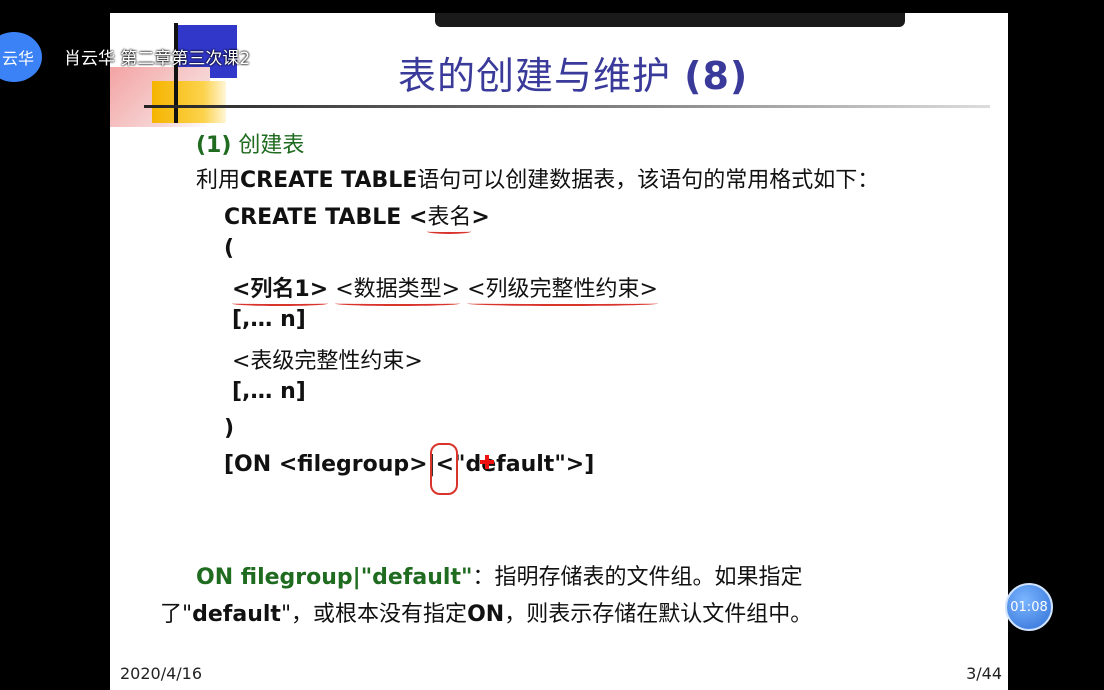 The image size is (1104, 690). What do you see at coordinates (269, 391) in the screenshot?
I see `code-repeat-2: [,… n]` at bounding box center [269, 391].